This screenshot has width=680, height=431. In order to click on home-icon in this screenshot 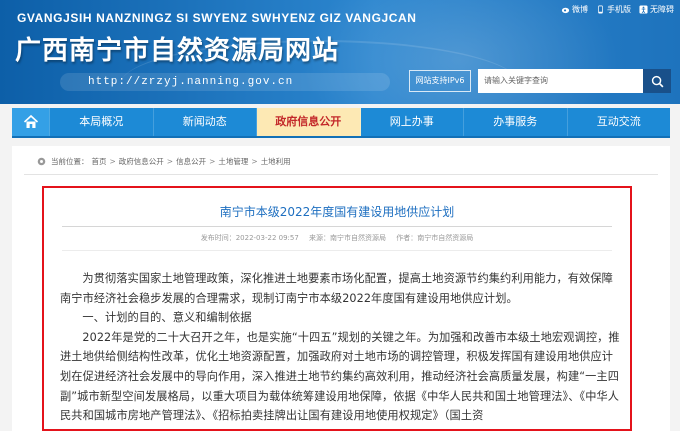, I will do `click(30, 121)`.